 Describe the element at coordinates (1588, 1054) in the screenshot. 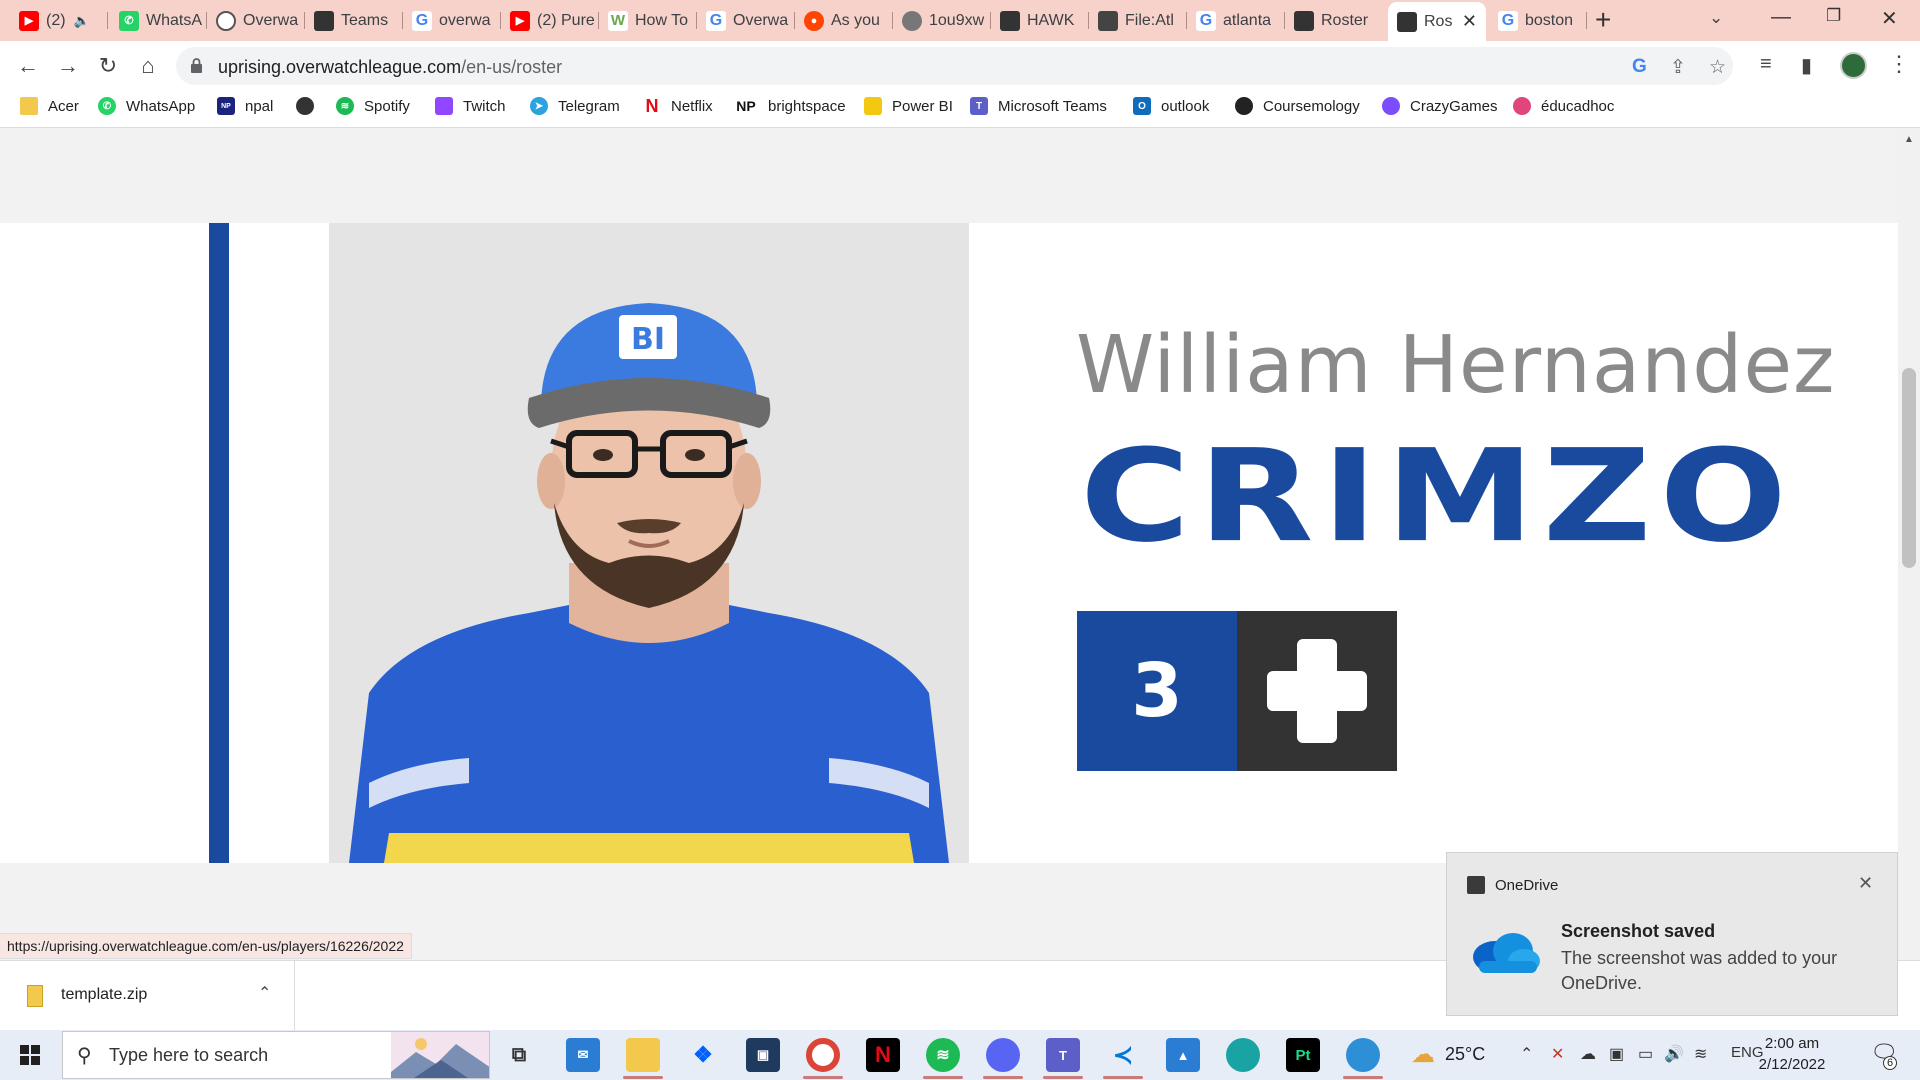

I see `onedrive-tray-icon: ☁` at that location.